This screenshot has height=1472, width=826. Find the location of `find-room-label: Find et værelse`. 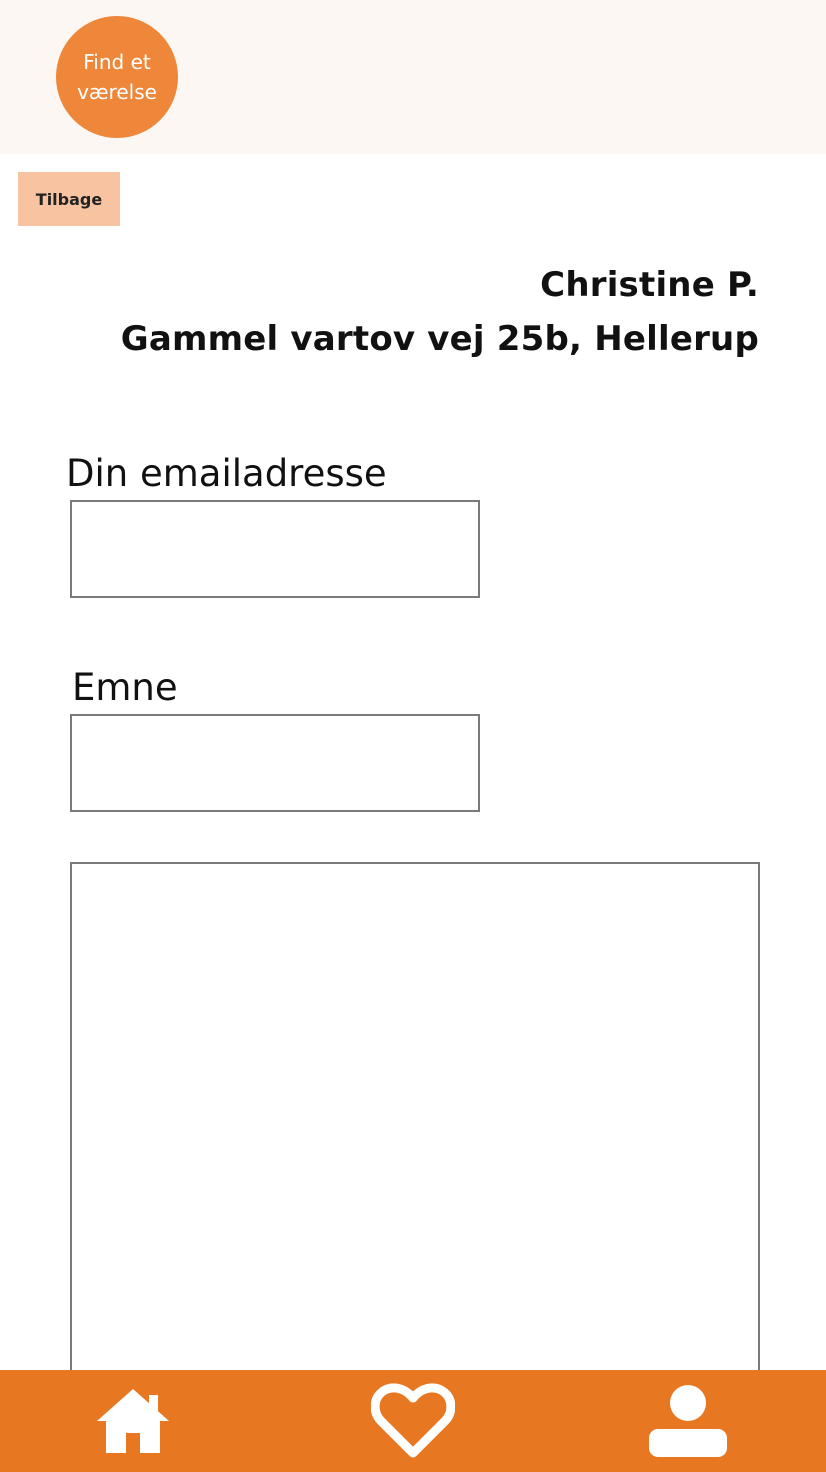

find-room-label: Find et værelse is located at coordinates (117, 77).